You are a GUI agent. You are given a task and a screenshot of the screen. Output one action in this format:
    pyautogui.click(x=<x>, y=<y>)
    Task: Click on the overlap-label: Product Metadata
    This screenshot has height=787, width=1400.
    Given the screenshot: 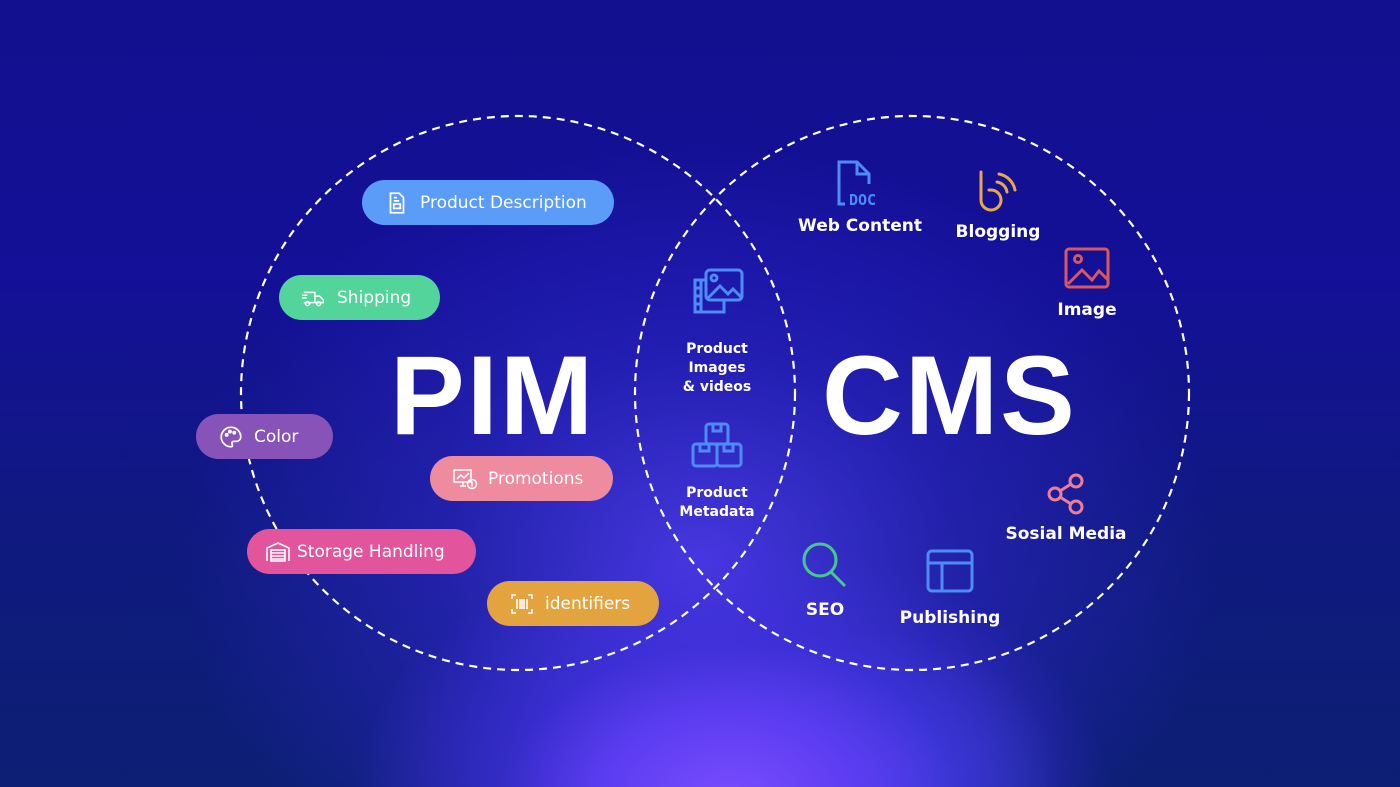 What is the action you would take?
    pyautogui.click(x=717, y=502)
    